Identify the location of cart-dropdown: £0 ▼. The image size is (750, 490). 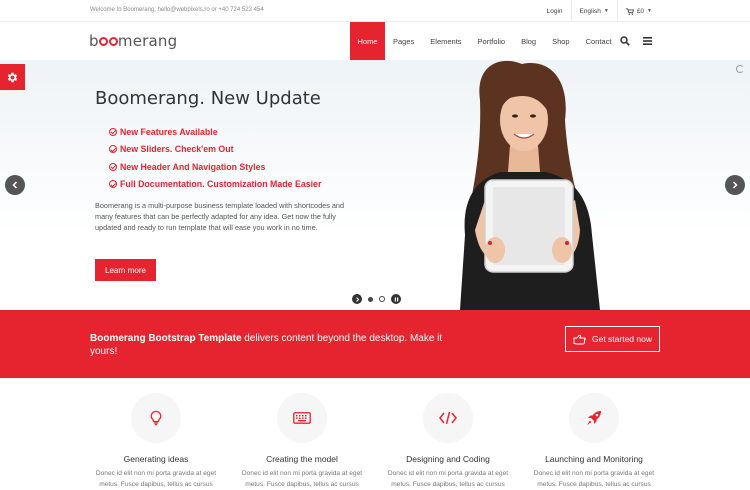
(638, 11).